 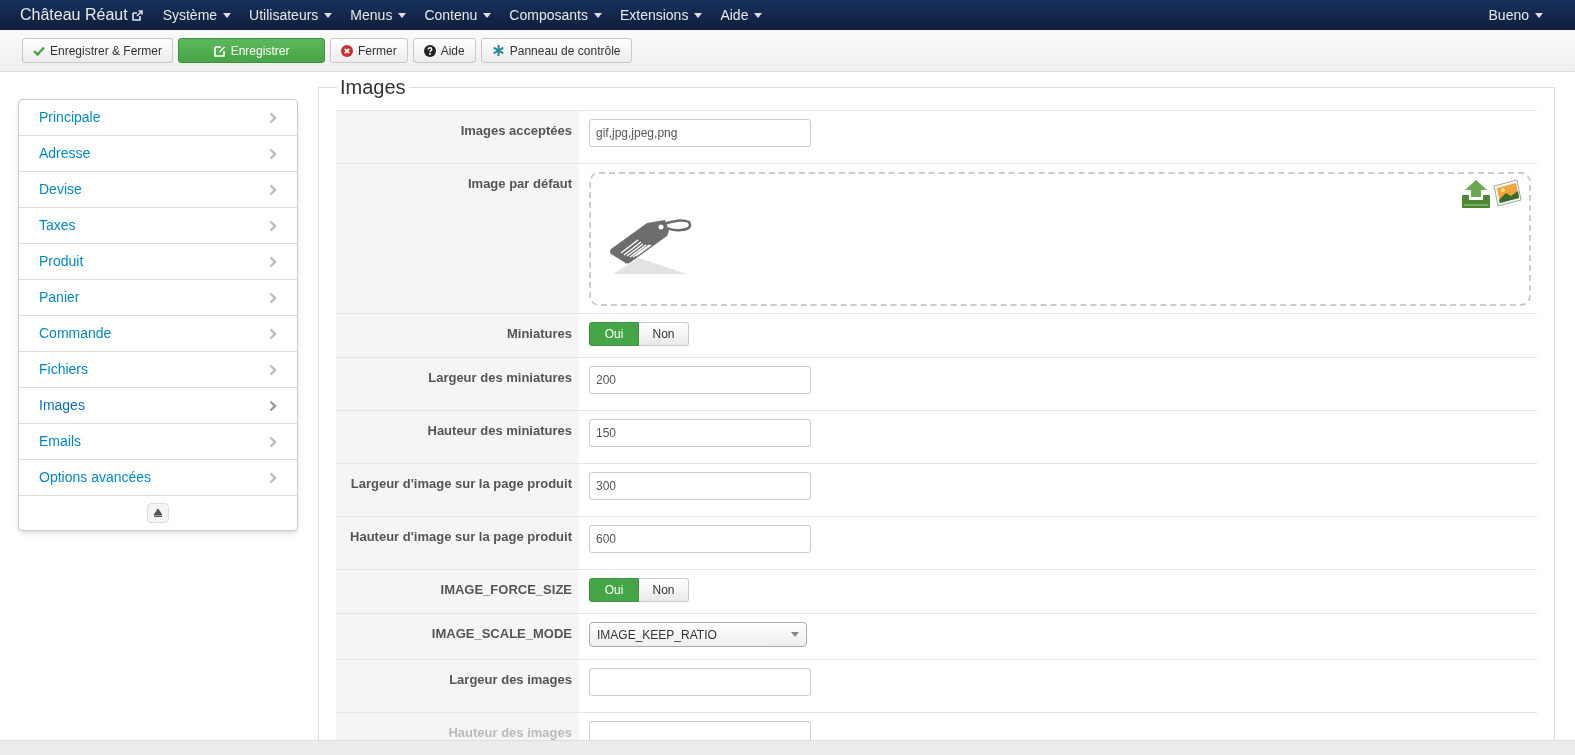 What do you see at coordinates (39, 50) in the screenshot?
I see `checkmark-icon` at bounding box center [39, 50].